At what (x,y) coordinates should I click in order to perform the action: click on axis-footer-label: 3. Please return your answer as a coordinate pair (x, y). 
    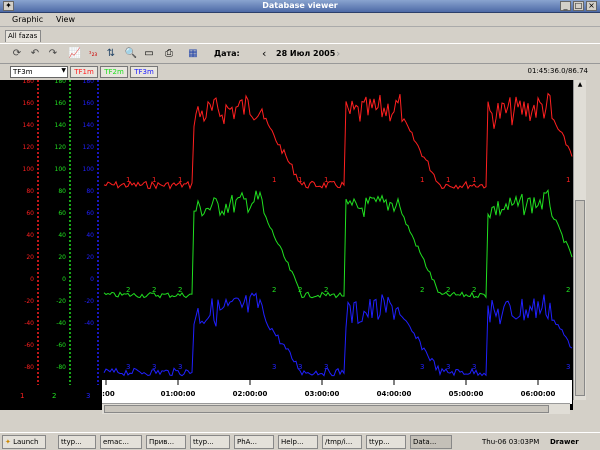
    Looking at the image, I should click on (88, 396).